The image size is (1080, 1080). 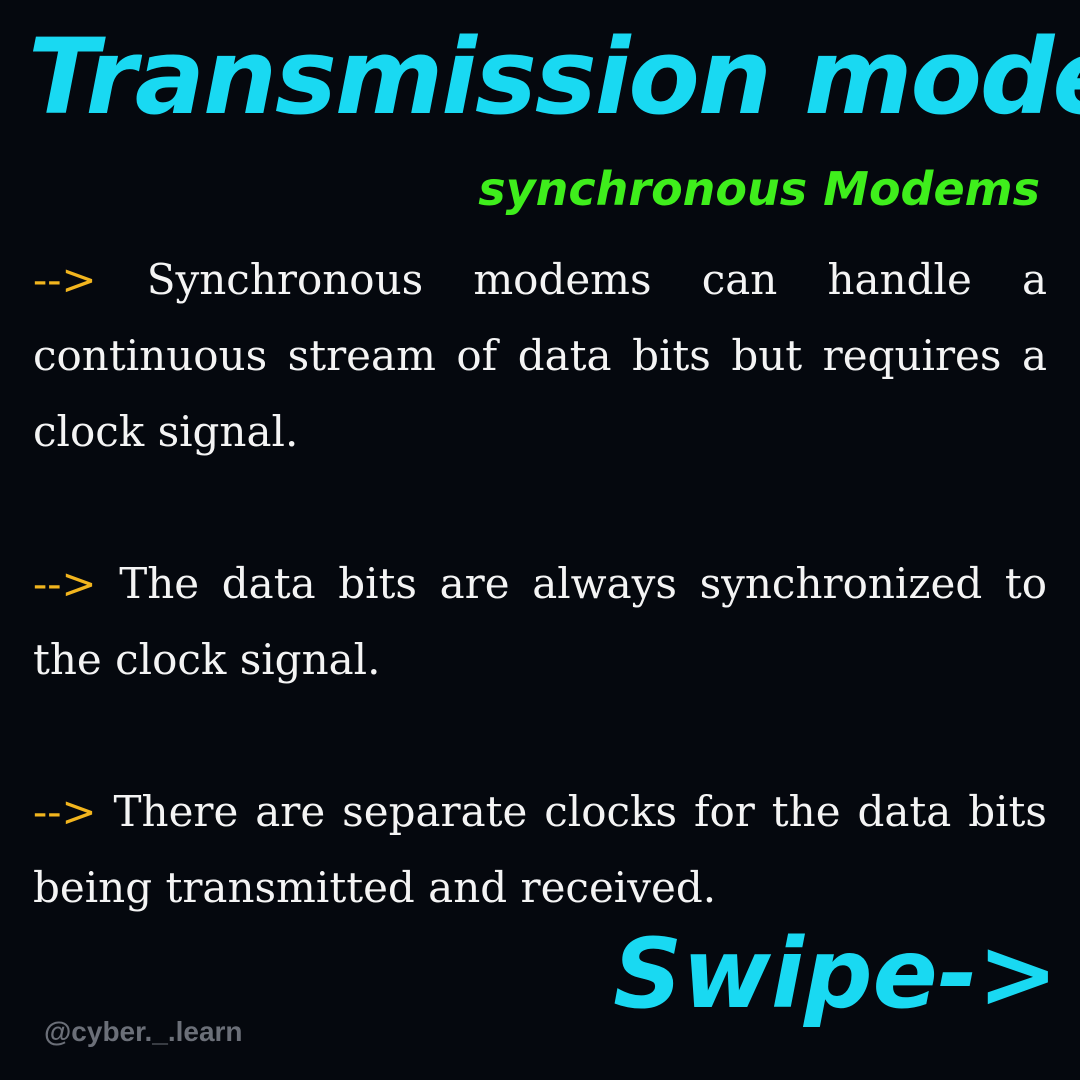 What do you see at coordinates (835, 974) in the screenshot?
I see `swipe-hint: Swipe->` at bounding box center [835, 974].